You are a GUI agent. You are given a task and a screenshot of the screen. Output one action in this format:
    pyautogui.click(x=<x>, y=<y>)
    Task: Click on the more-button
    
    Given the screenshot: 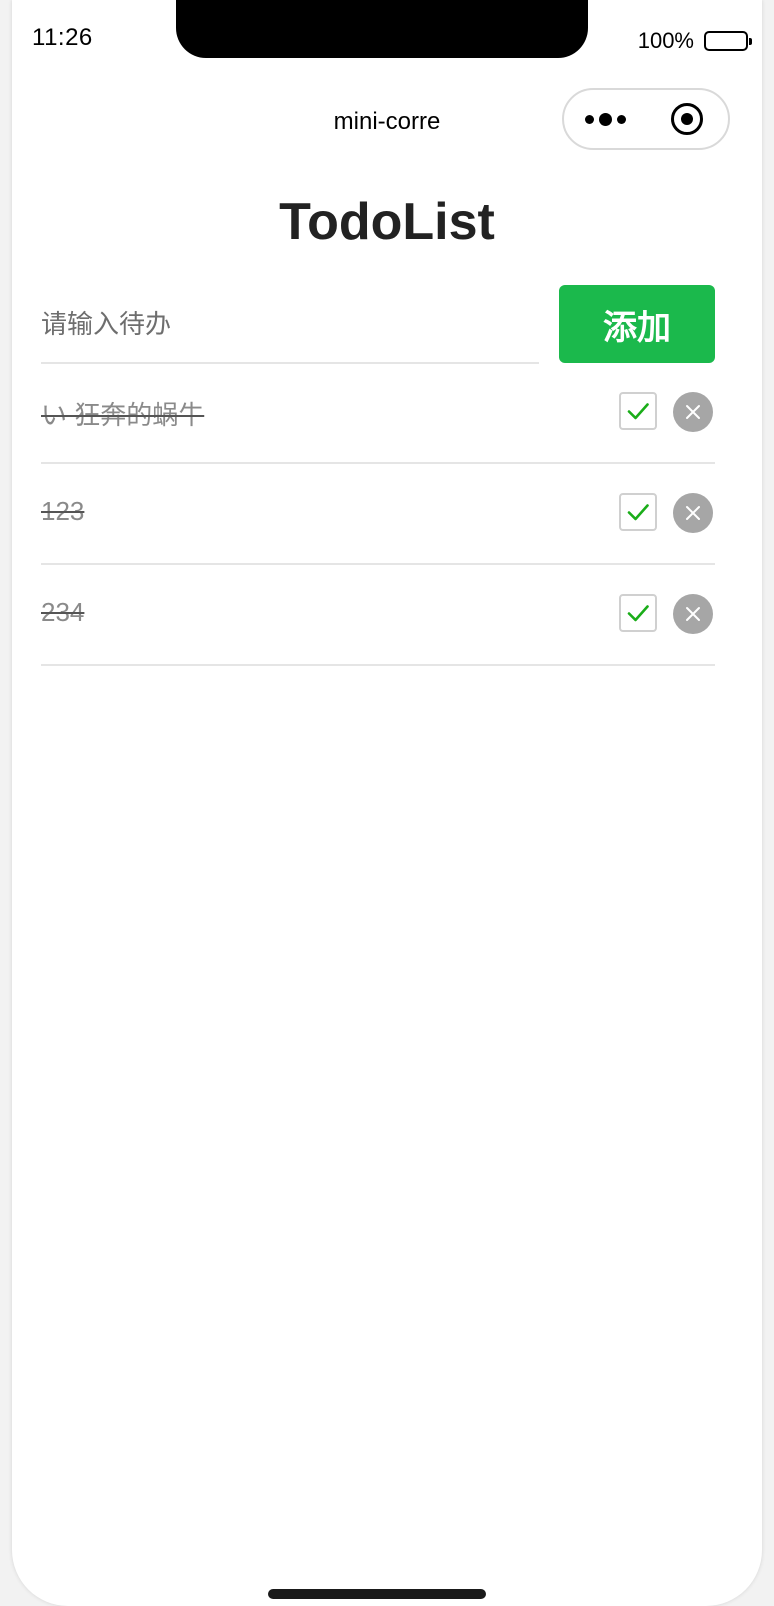 What is the action you would take?
    pyautogui.click(x=605, y=119)
    